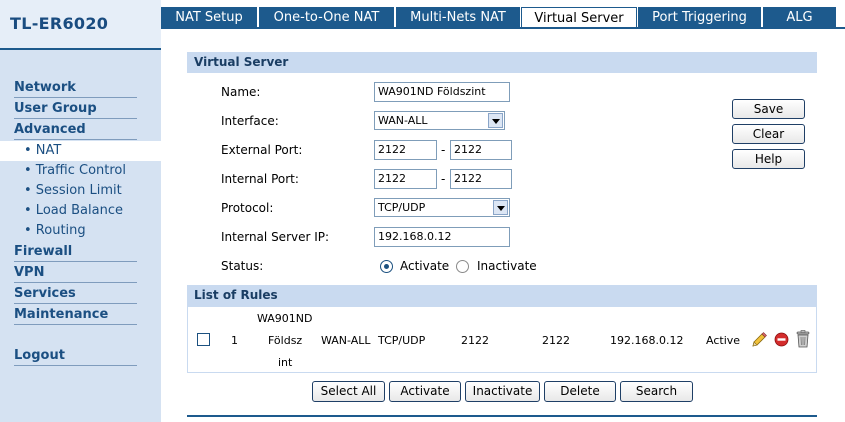 The width and height of the screenshot is (845, 422). Describe the element at coordinates (502, 391) in the screenshot. I see `inactivate-button: Inactivate` at that location.